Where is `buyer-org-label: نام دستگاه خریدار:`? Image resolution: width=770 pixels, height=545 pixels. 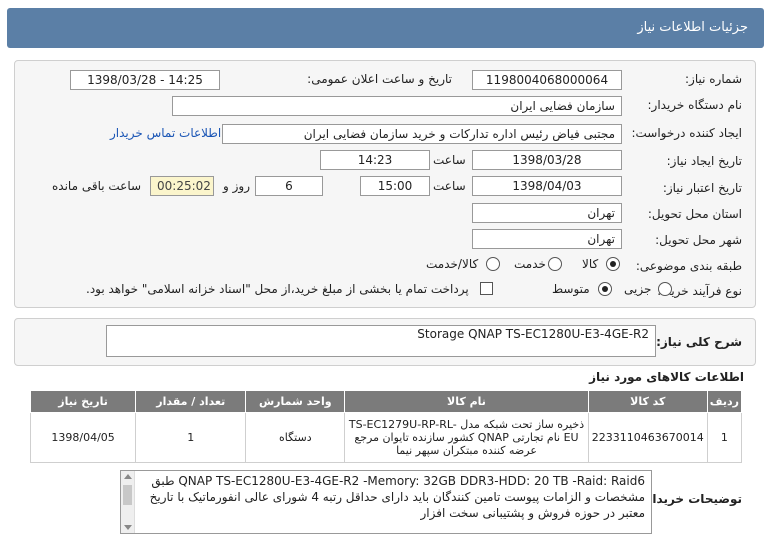
buyer-org-label: نام دستگاه خریدار: is located at coordinates (695, 105).